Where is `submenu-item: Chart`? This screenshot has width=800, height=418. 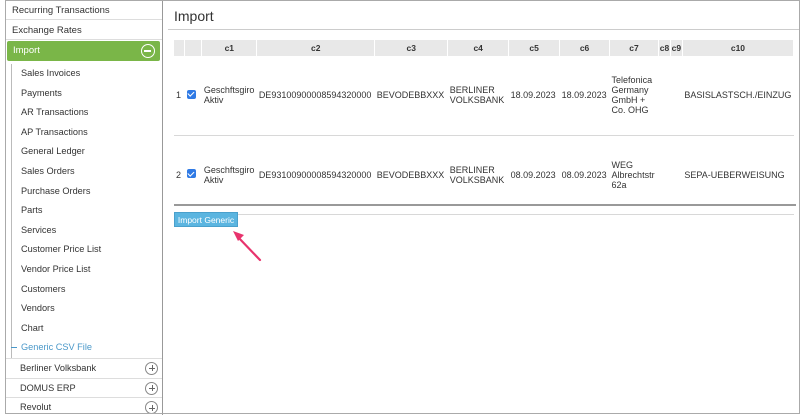 submenu-item: Chart is located at coordinates (87, 329).